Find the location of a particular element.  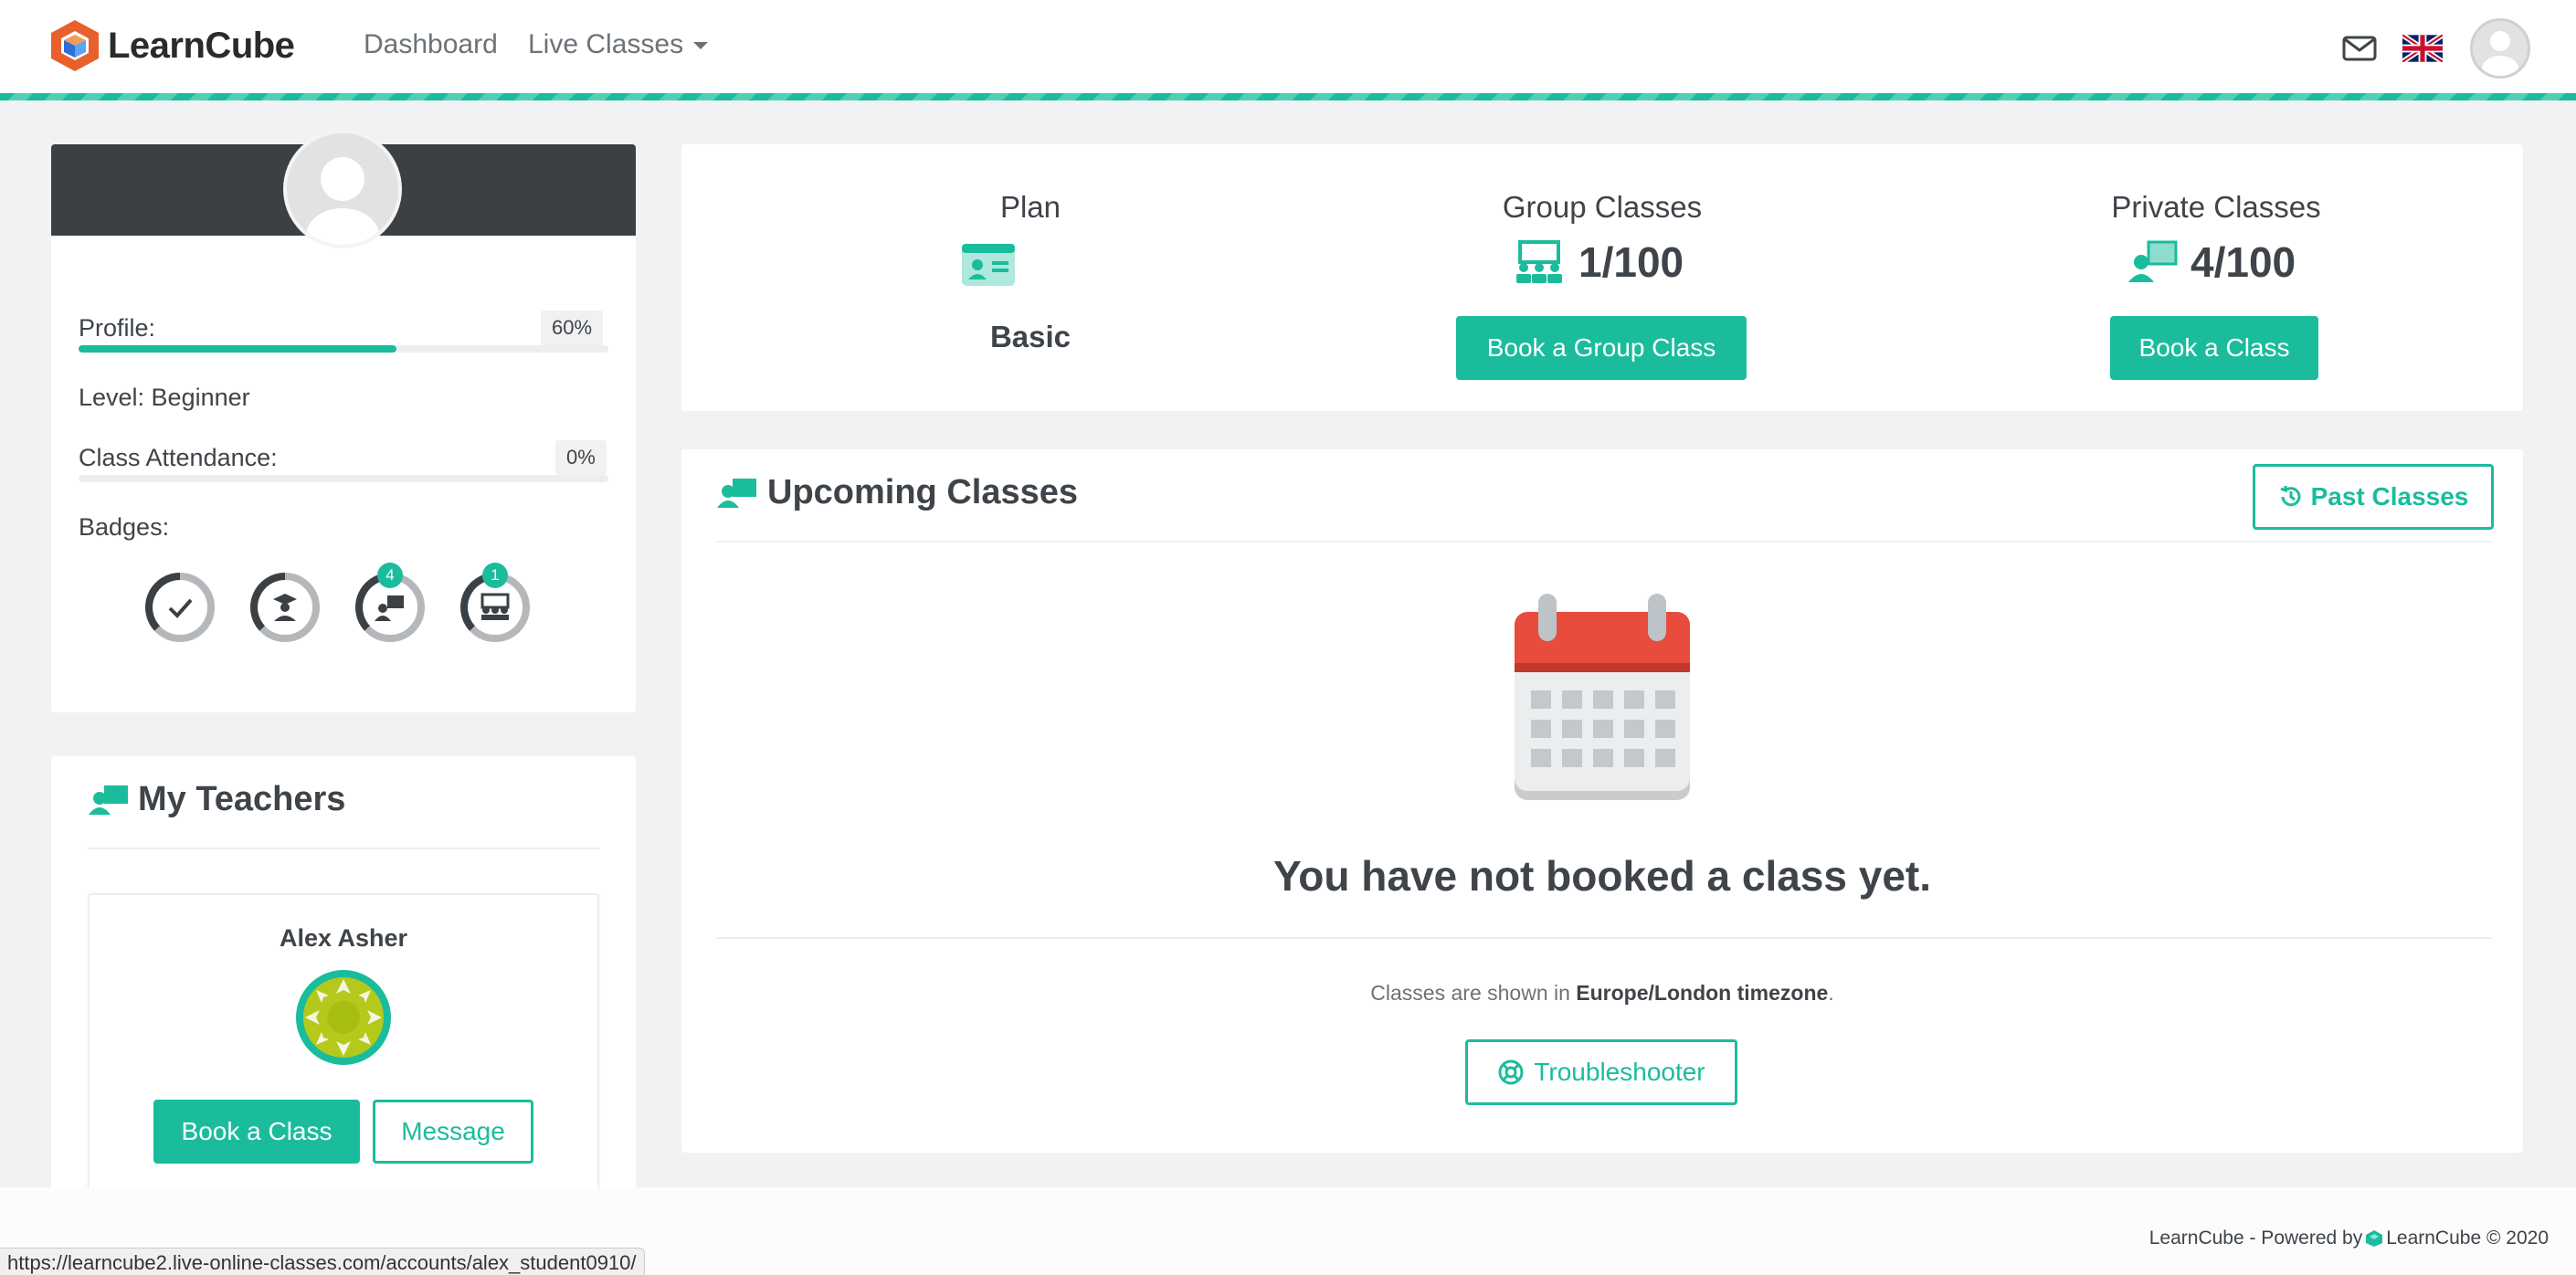

teacher-avatar is located at coordinates (343, 1018).